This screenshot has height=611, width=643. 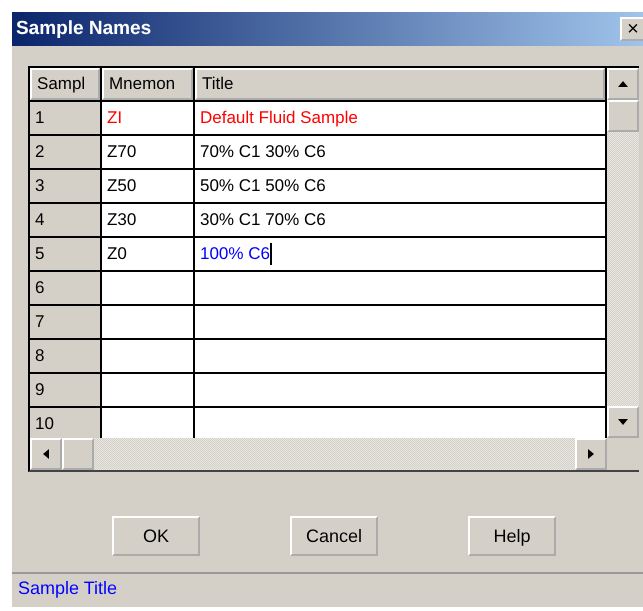 What do you see at coordinates (512, 536) in the screenshot?
I see `dialog-button: Help` at bounding box center [512, 536].